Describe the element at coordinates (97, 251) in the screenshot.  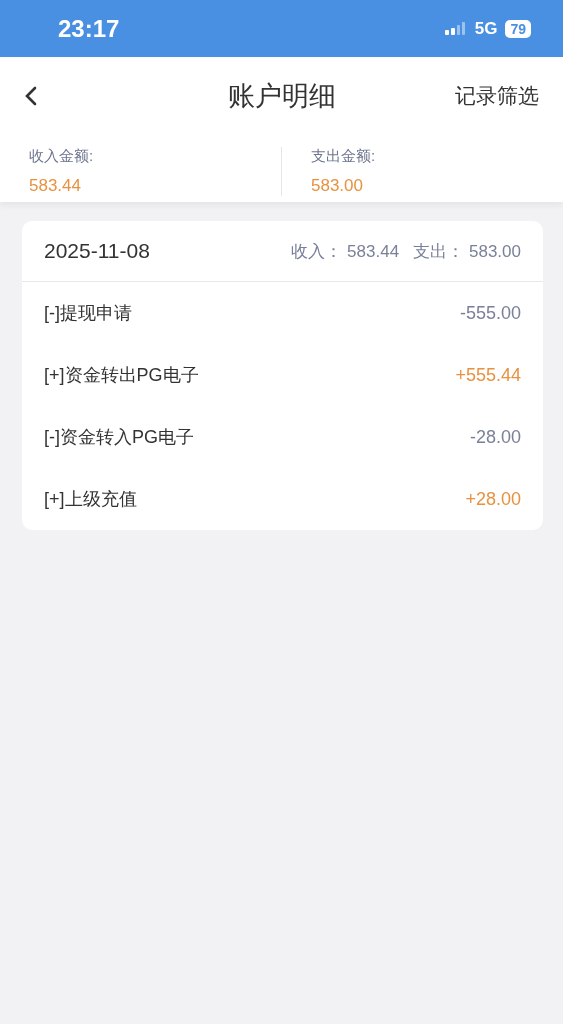
I see `date-label: 2025-11-08` at that location.